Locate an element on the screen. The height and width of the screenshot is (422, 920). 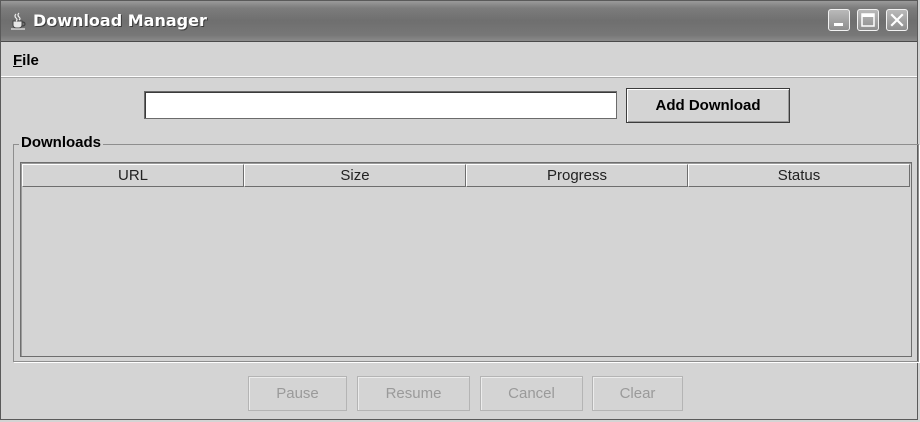
menu-bar: File is located at coordinates (459, 59).